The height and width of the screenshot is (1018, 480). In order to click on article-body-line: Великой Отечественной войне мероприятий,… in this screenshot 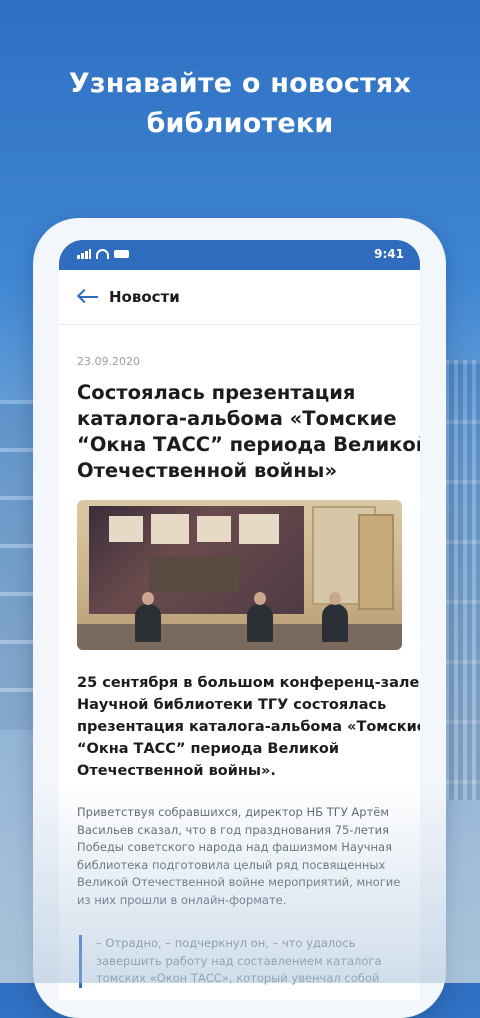, I will do `click(239, 882)`.